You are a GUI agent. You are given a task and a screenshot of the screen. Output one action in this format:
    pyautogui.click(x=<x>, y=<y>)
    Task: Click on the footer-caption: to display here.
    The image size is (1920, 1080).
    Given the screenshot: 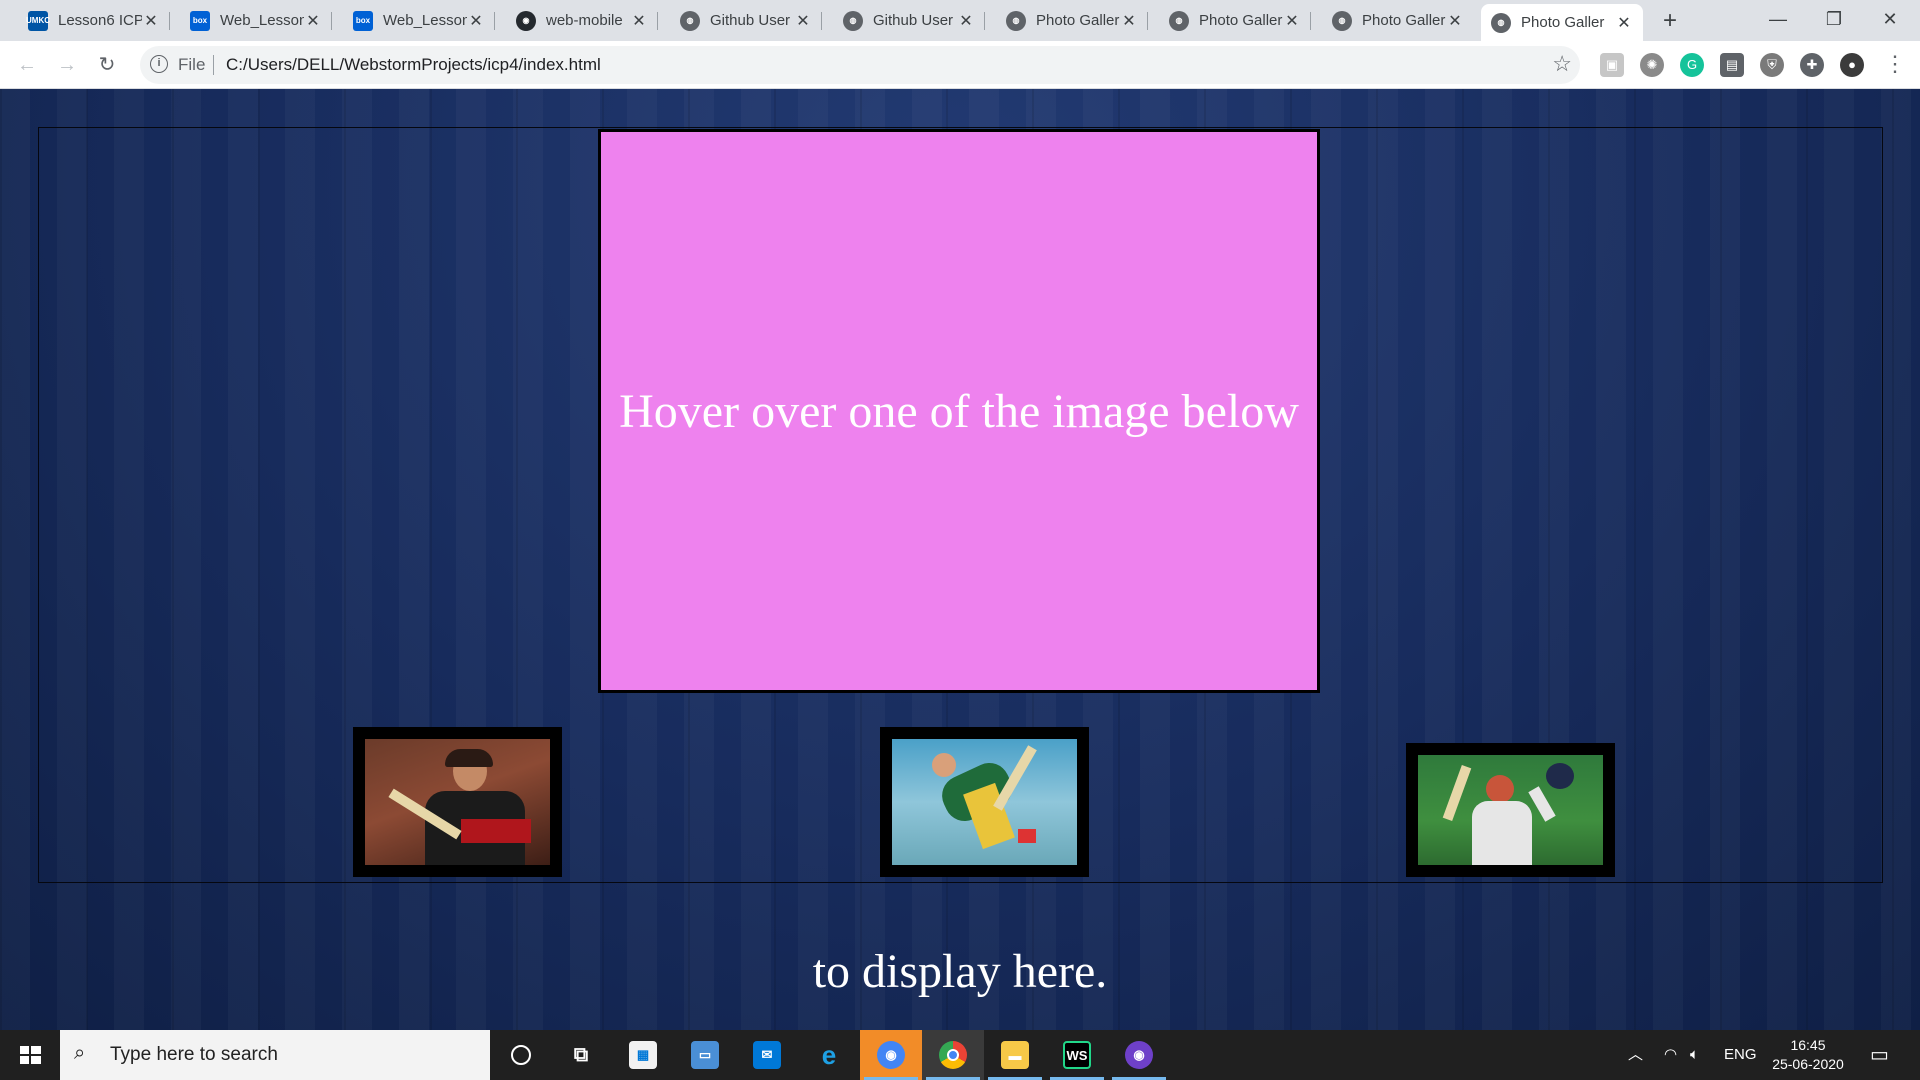 What is the action you would take?
    pyautogui.click(x=960, y=971)
    